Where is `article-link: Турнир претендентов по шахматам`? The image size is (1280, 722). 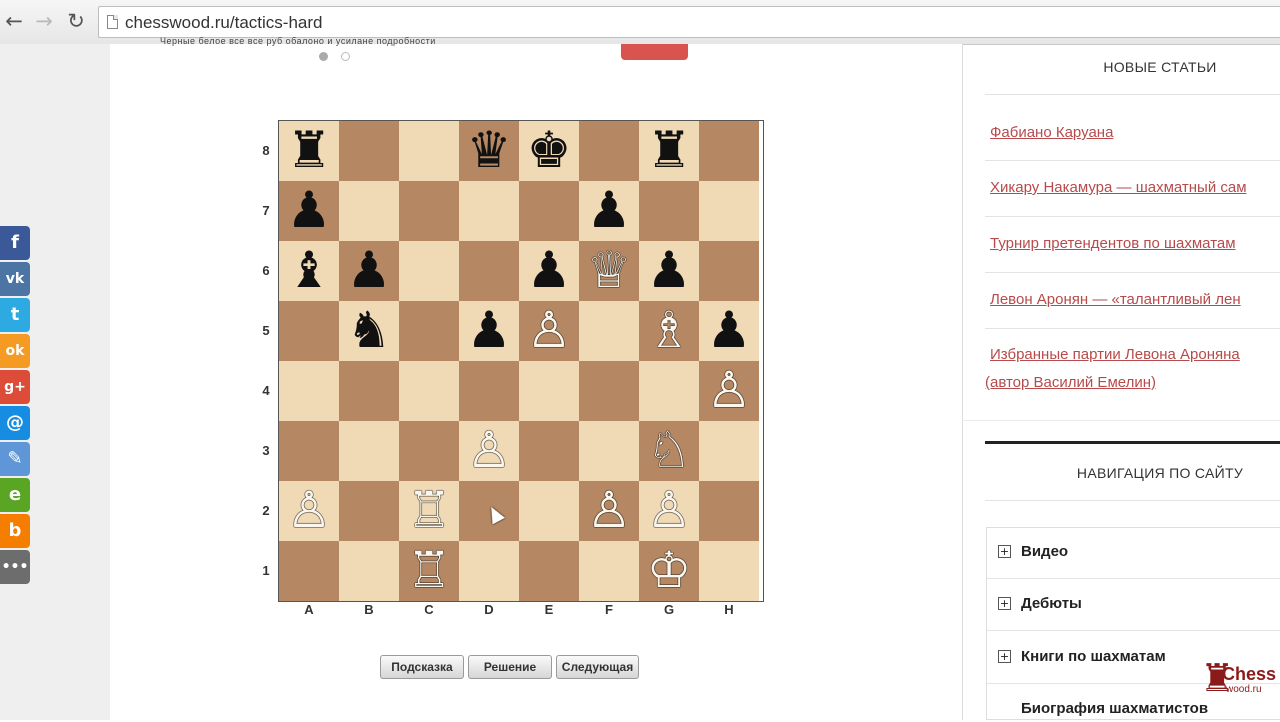
article-link: Турнир претендентов по шахматам is located at coordinates (1113, 243).